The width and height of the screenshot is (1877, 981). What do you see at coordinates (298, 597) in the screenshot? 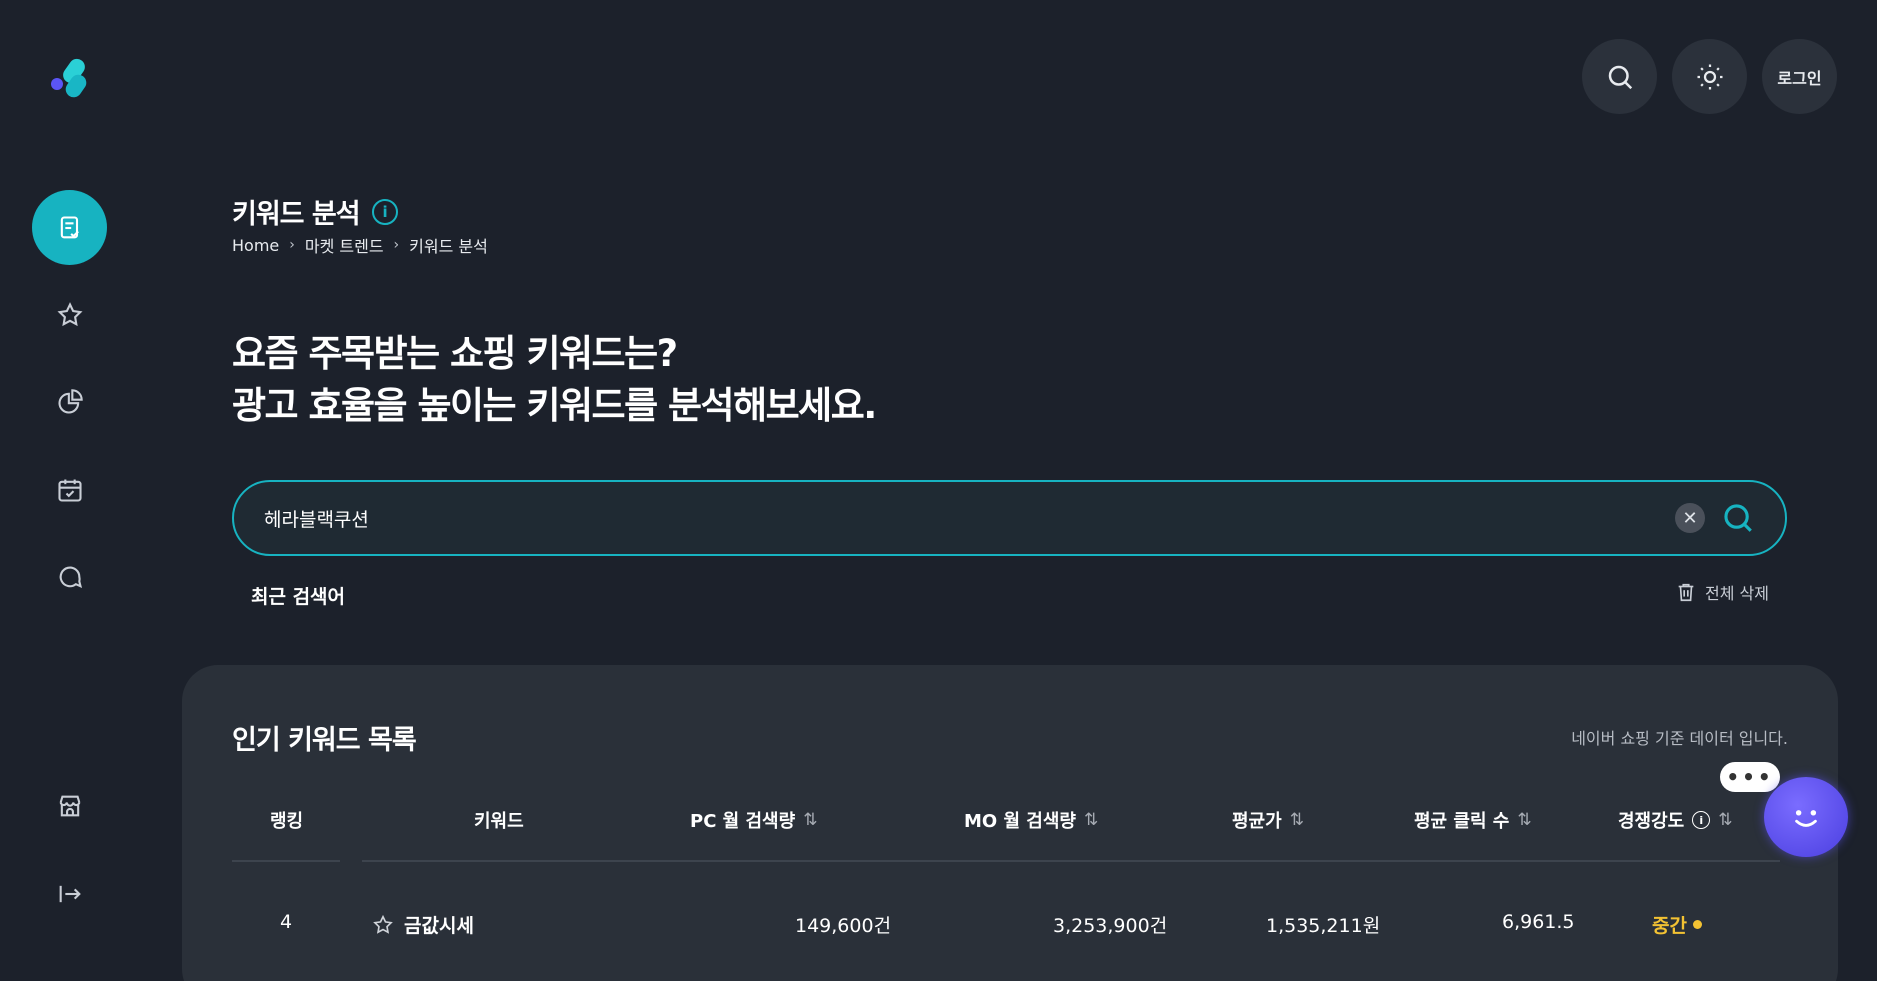
I see `recent-searches-label: 최근 검색어` at bounding box center [298, 597].